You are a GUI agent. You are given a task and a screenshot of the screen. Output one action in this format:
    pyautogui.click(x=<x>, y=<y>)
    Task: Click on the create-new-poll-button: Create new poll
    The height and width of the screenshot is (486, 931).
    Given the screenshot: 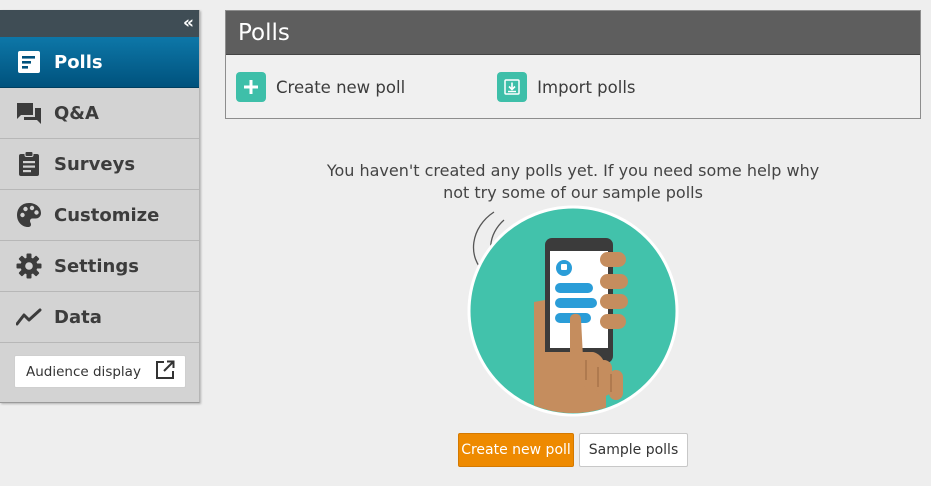 What is the action you would take?
    pyautogui.click(x=516, y=450)
    